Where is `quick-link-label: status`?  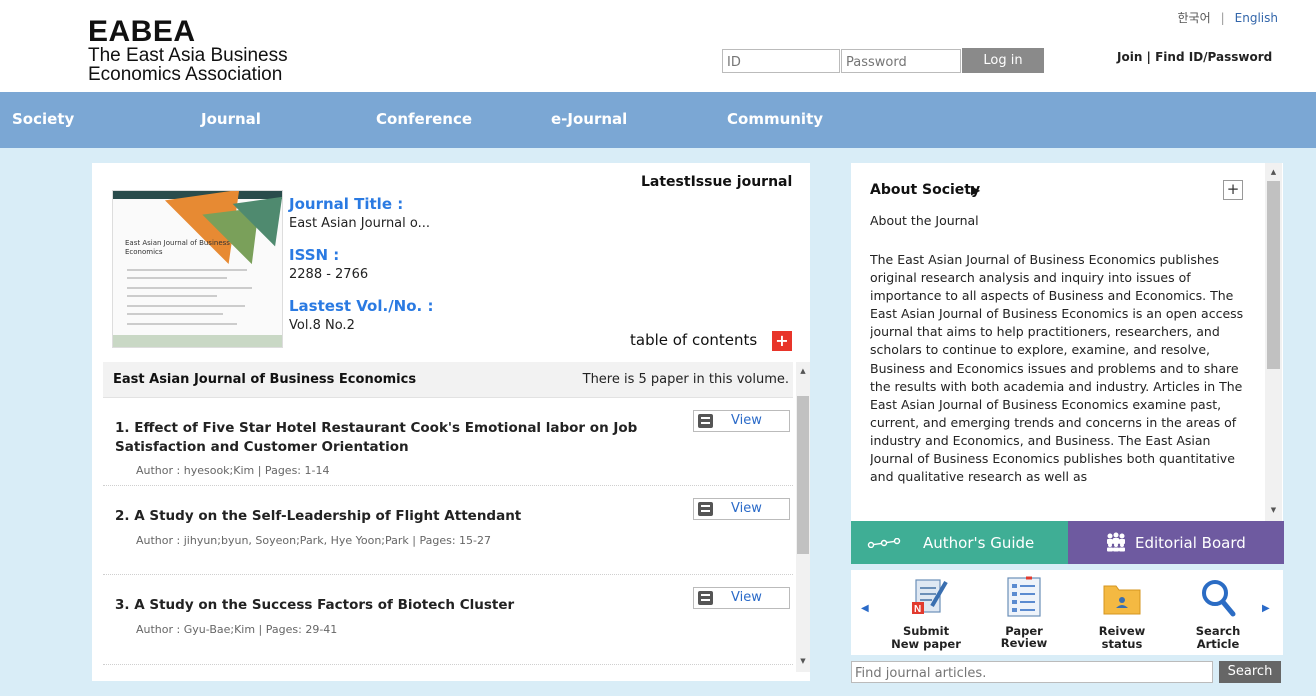 quick-link-label: status is located at coordinates (1122, 644).